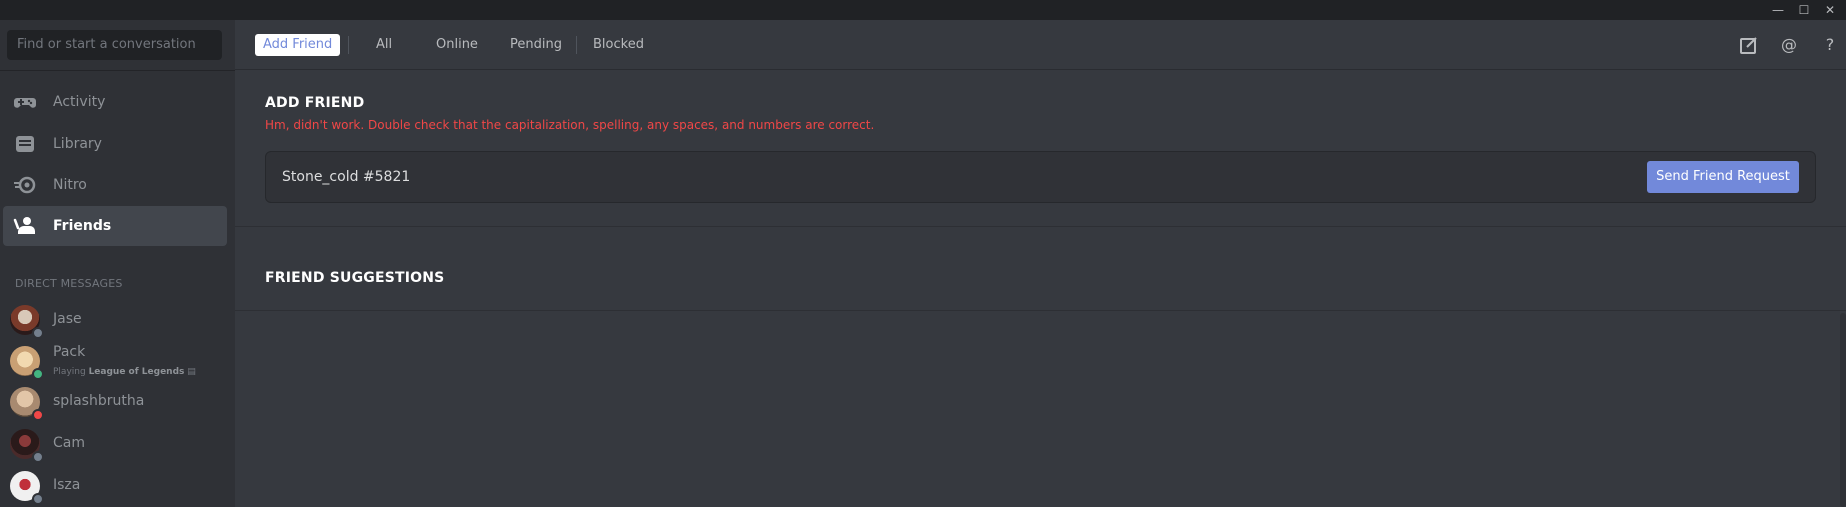 Image resolution: width=1846 pixels, height=507 pixels. Describe the element at coordinates (923, 10) in the screenshot. I see `window-titlebar: — ☐ ✕` at that location.